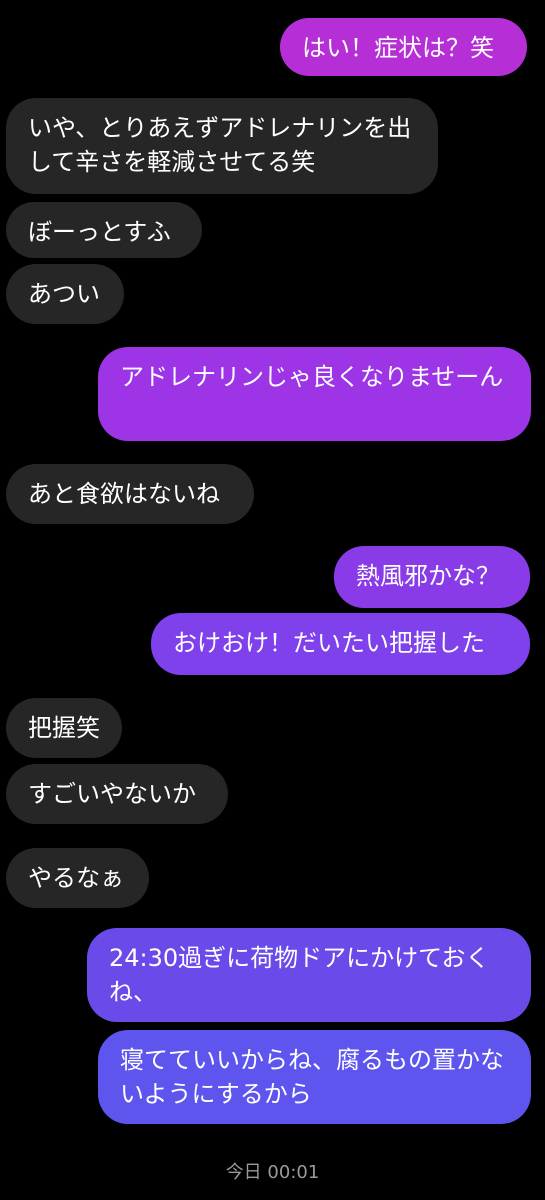  Describe the element at coordinates (104, 230) in the screenshot. I see `message-bubble-incoming: ぼーっとすふ` at that location.